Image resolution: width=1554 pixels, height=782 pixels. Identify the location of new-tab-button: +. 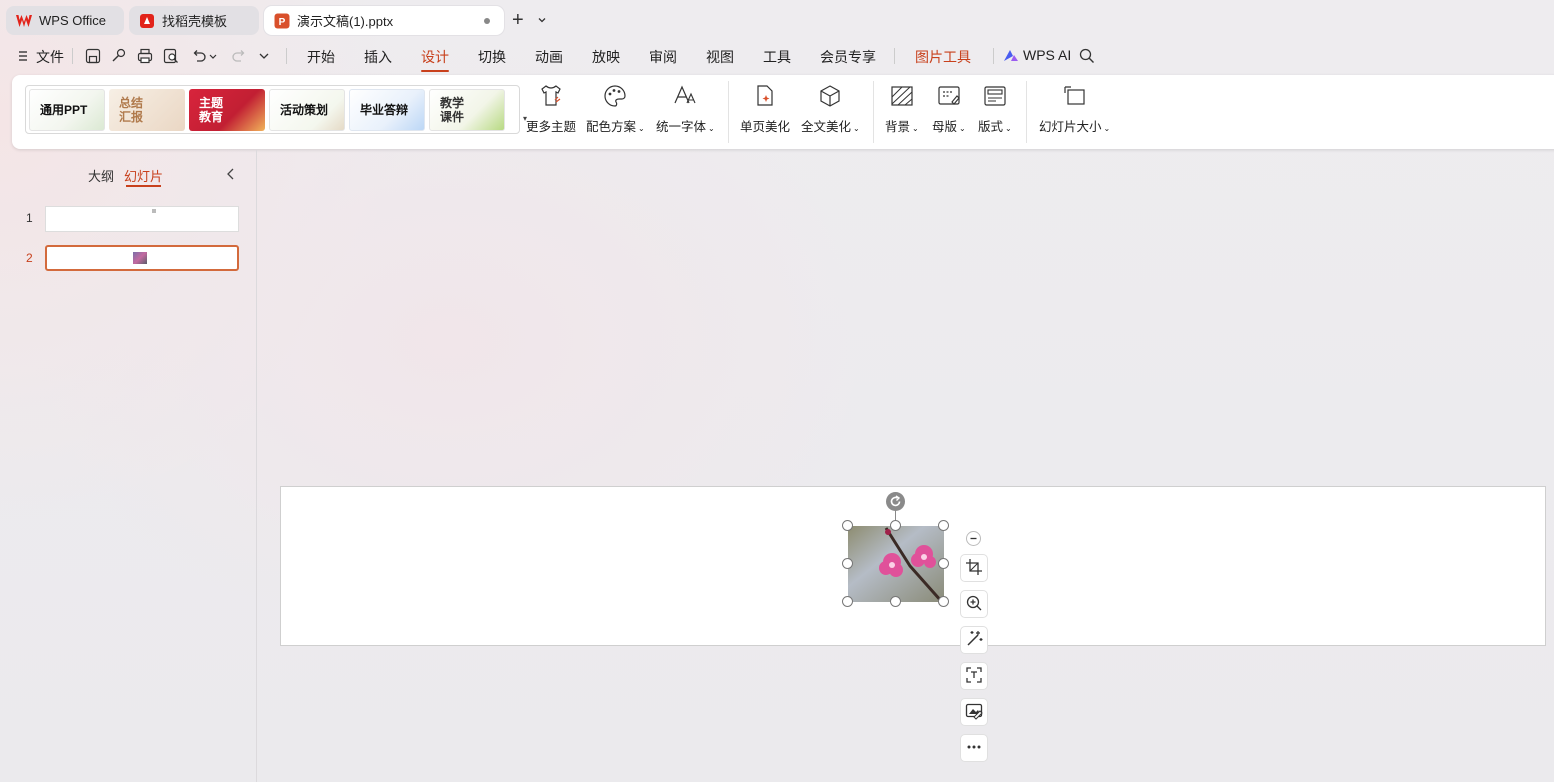
(518, 20).